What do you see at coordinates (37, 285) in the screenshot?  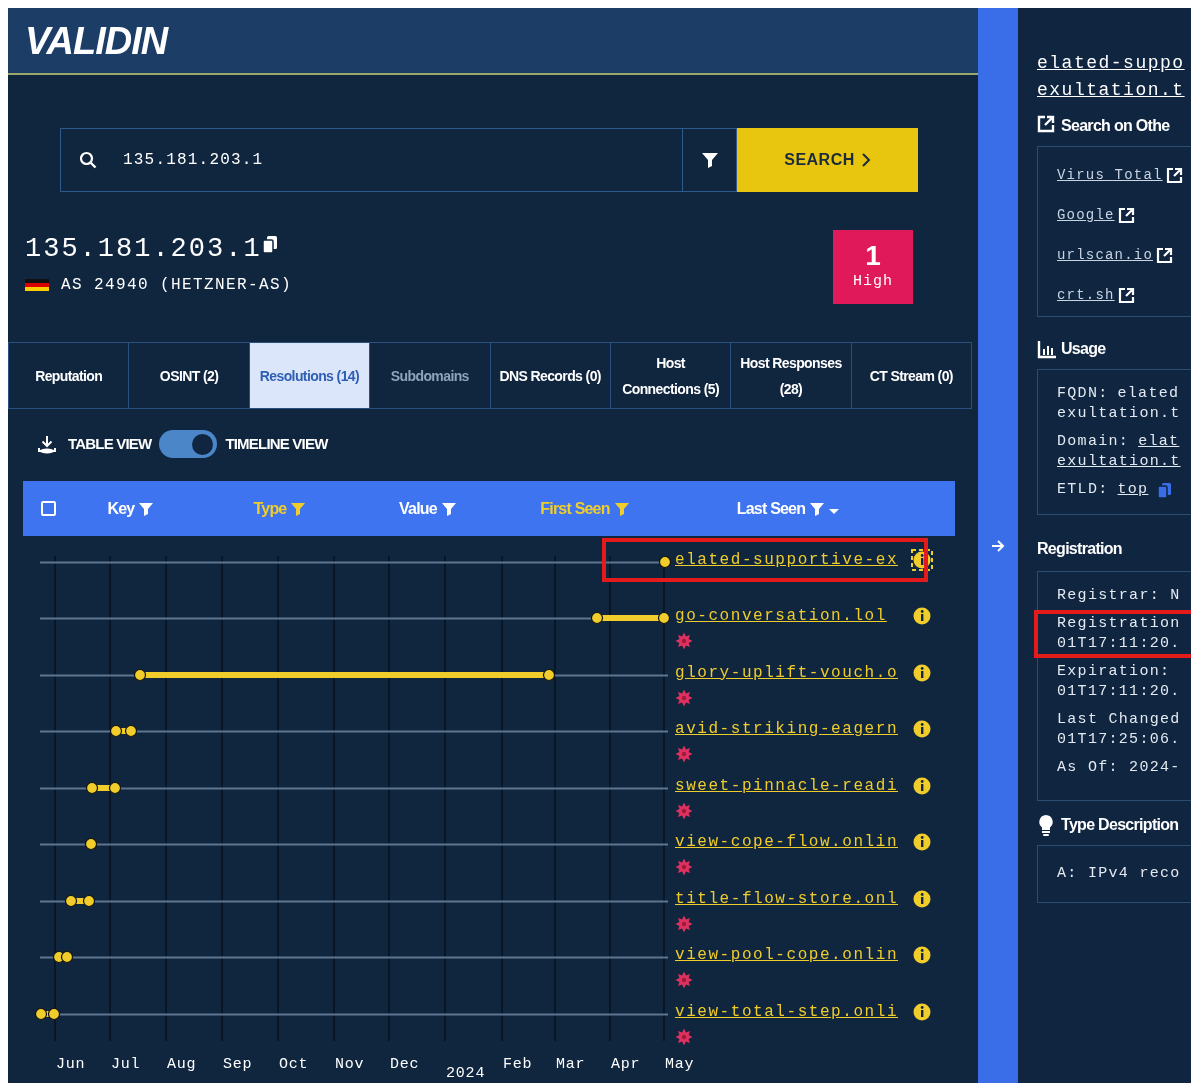 I see `flag-icon` at bounding box center [37, 285].